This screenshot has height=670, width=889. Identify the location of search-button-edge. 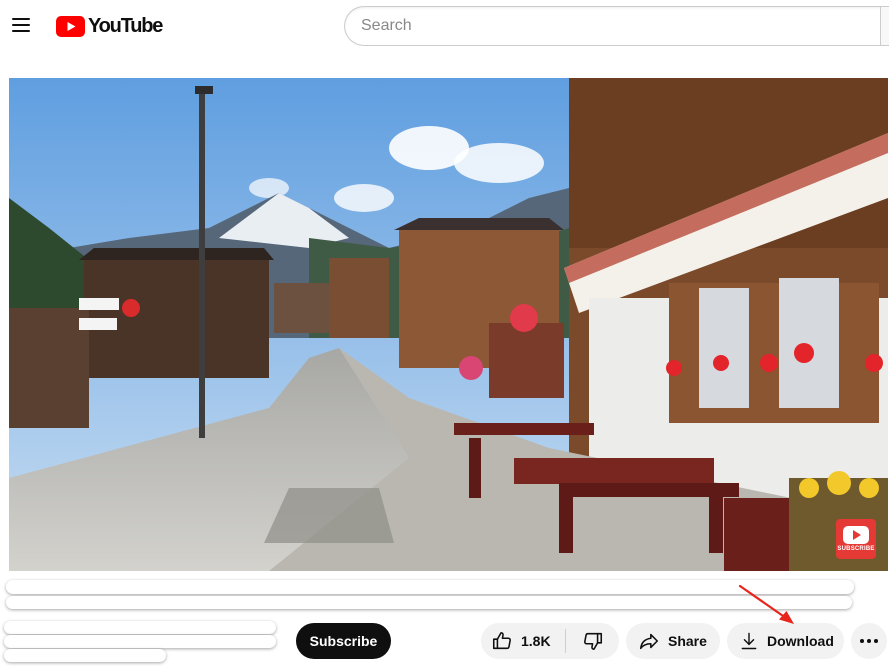
(884, 26).